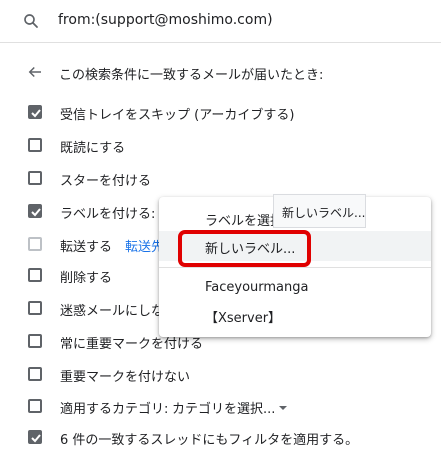 This screenshot has height=467, width=441. I want to click on checkbox-category, so click(35, 406).